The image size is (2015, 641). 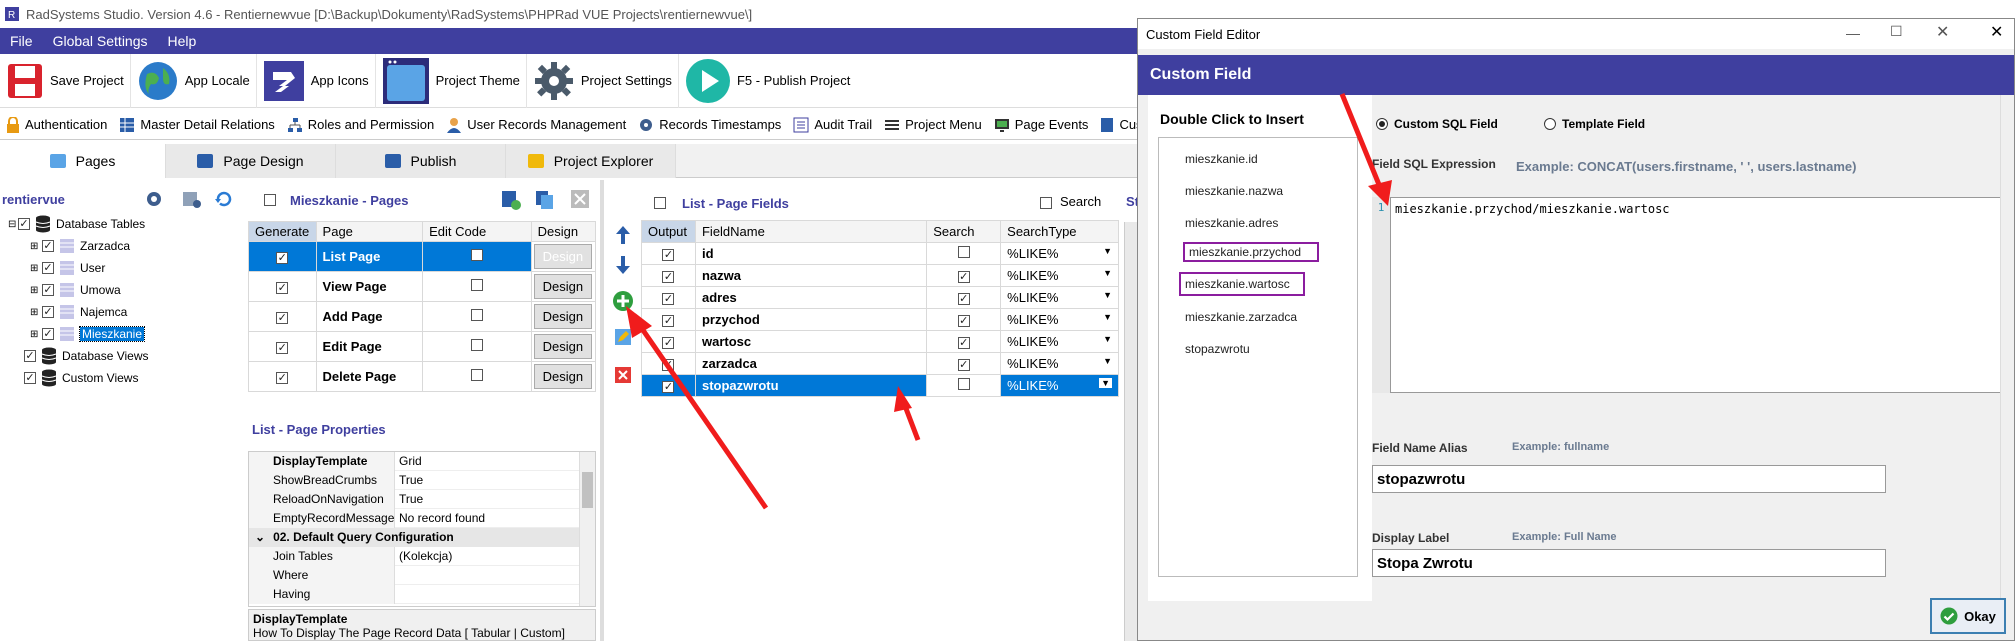 I want to click on search-all-checkbox, so click(x=1046, y=203).